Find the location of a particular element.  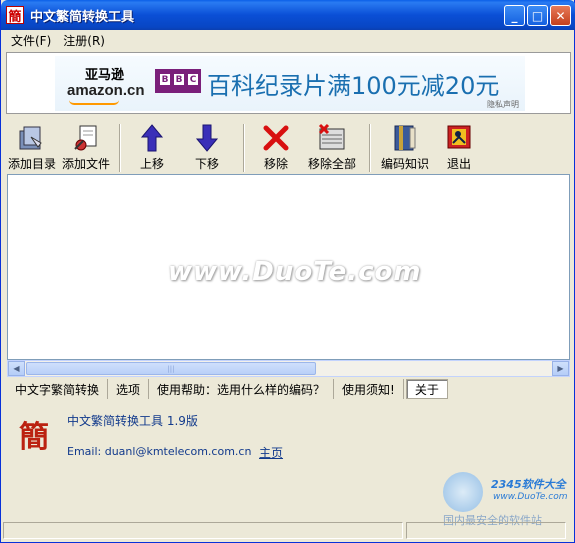

scroll-left-icon: ◀ is located at coordinates (16, 368).